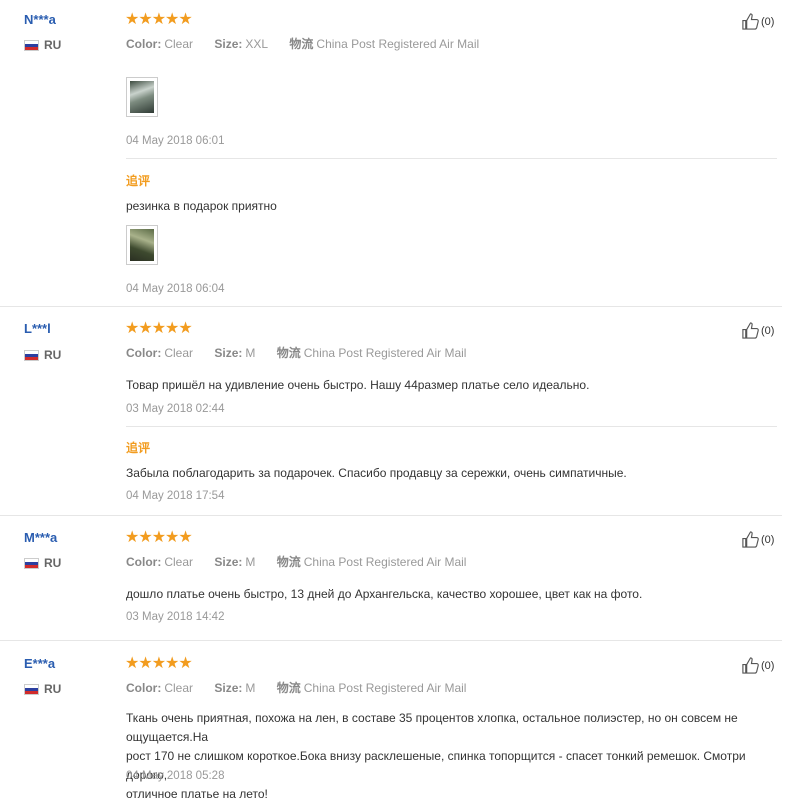  What do you see at coordinates (175, 409) in the screenshot?
I see `review-date: 03 May 2018 02:44` at bounding box center [175, 409].